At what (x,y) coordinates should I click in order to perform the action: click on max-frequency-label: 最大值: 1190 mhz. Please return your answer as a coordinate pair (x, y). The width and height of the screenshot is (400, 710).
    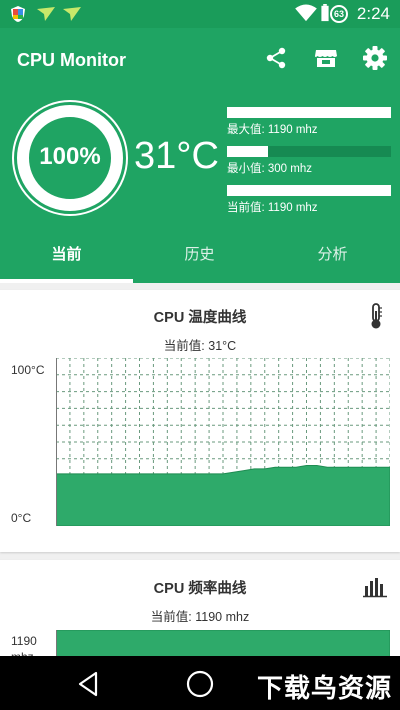
    Looking at the image, I should click on (272, 130).